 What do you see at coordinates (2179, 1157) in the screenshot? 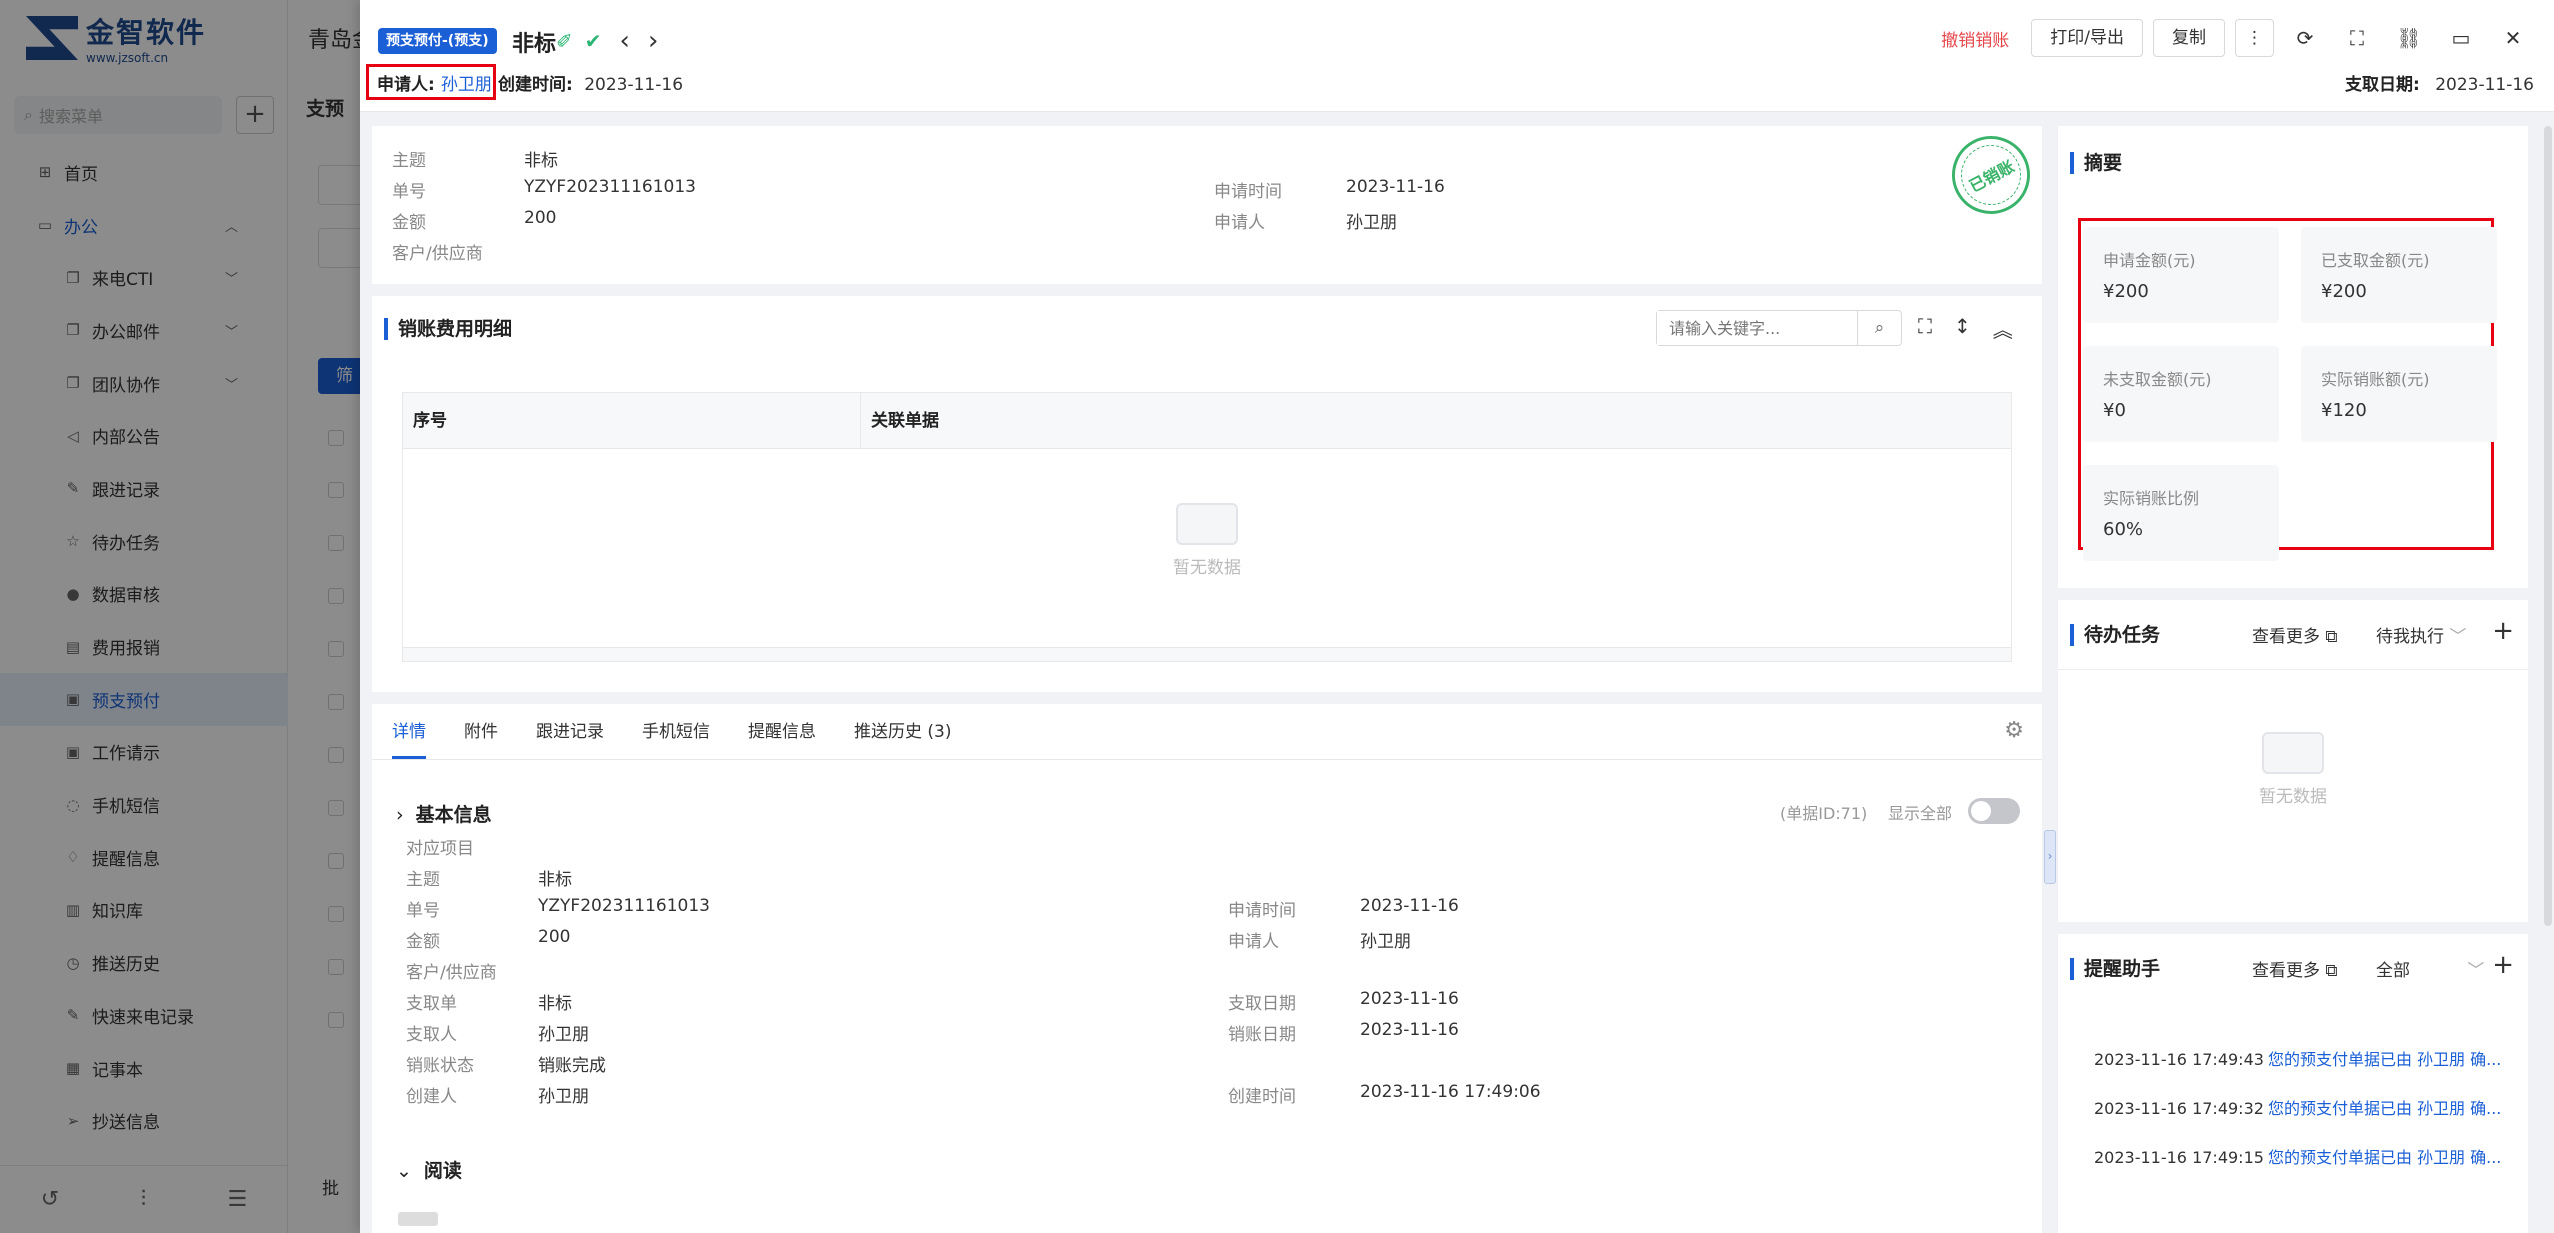
I see `reminder-time: 2023-11-16 17:49:15` at bounding box center [2179, 1157].